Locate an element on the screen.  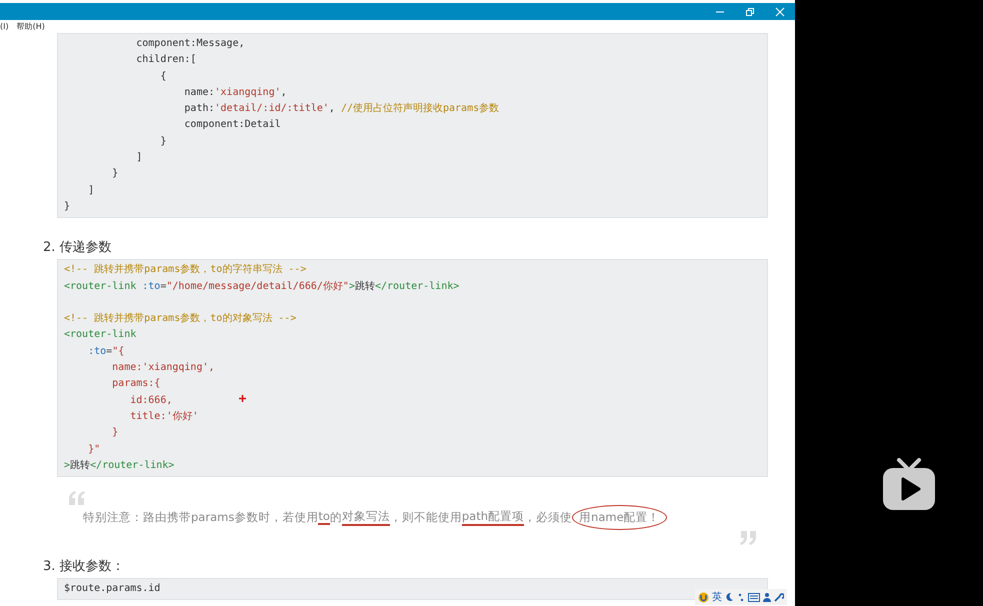
close-quote-icon is located at coordinates (748, 538).